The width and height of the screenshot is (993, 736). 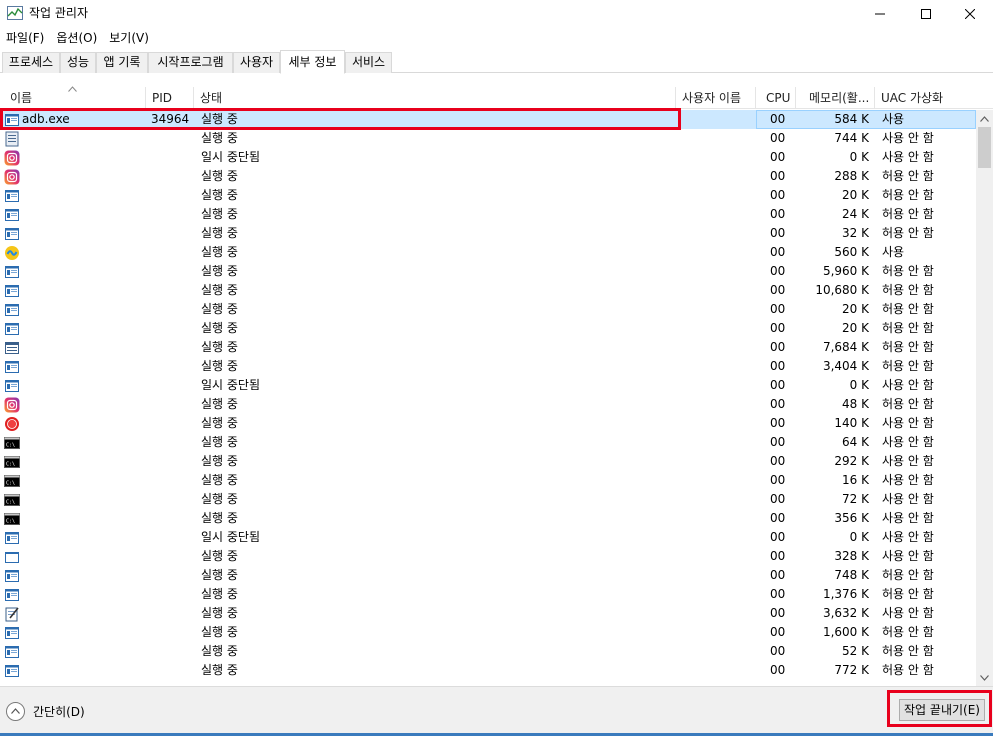 What do you see at coordinates (488, 461) in the screenshot?
I see `process-row: C:\ 실행 중 00 292 K 사용 안 함` at bounding box center [488, 461].